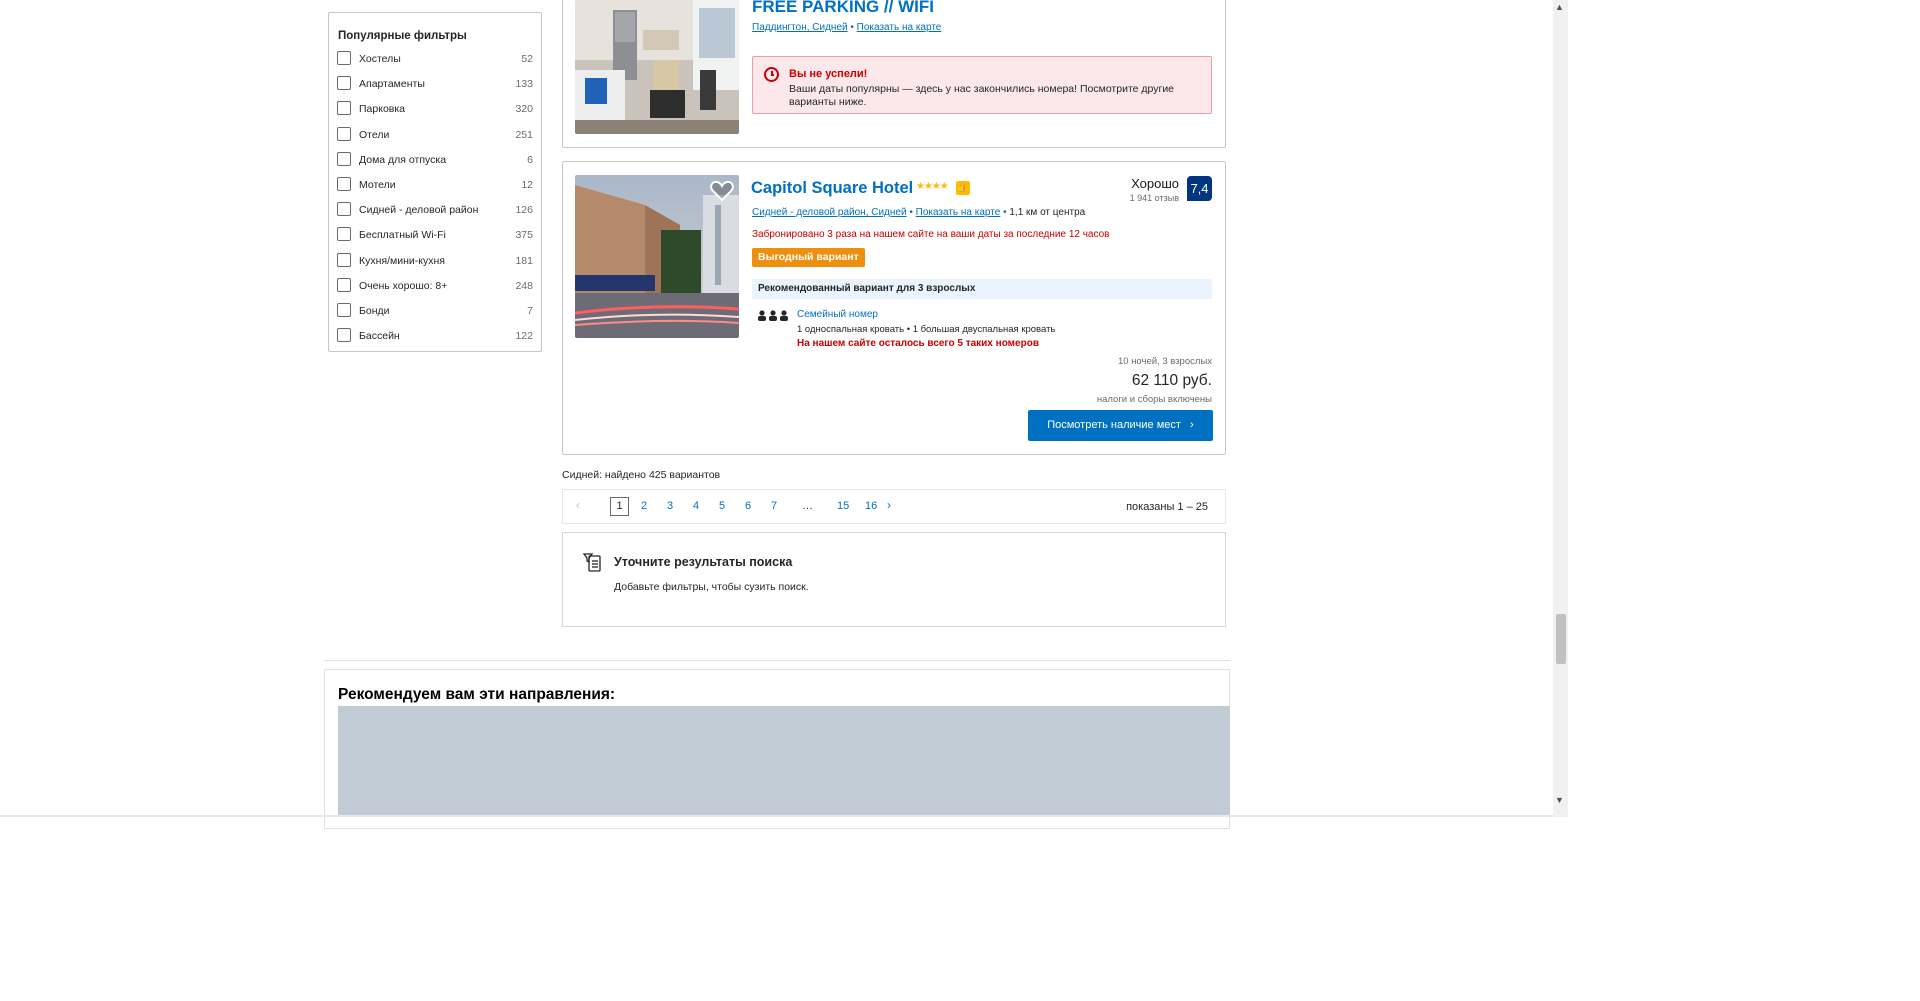 The width and height of the screenshot is (1920, 1001). What do you see at coordinates (703, 562) in the screenshot?
I see `refine-title: Уточните результаты поиска` at bounding box center [703, 562].